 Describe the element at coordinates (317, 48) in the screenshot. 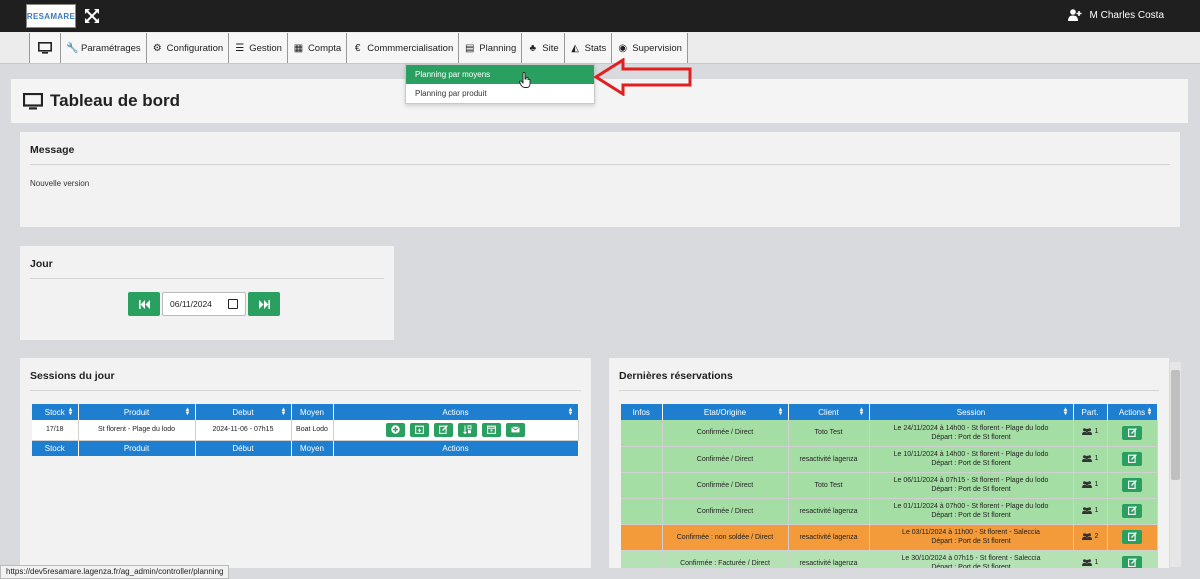

I see `nav-compta: ▦ Compta` at that location.